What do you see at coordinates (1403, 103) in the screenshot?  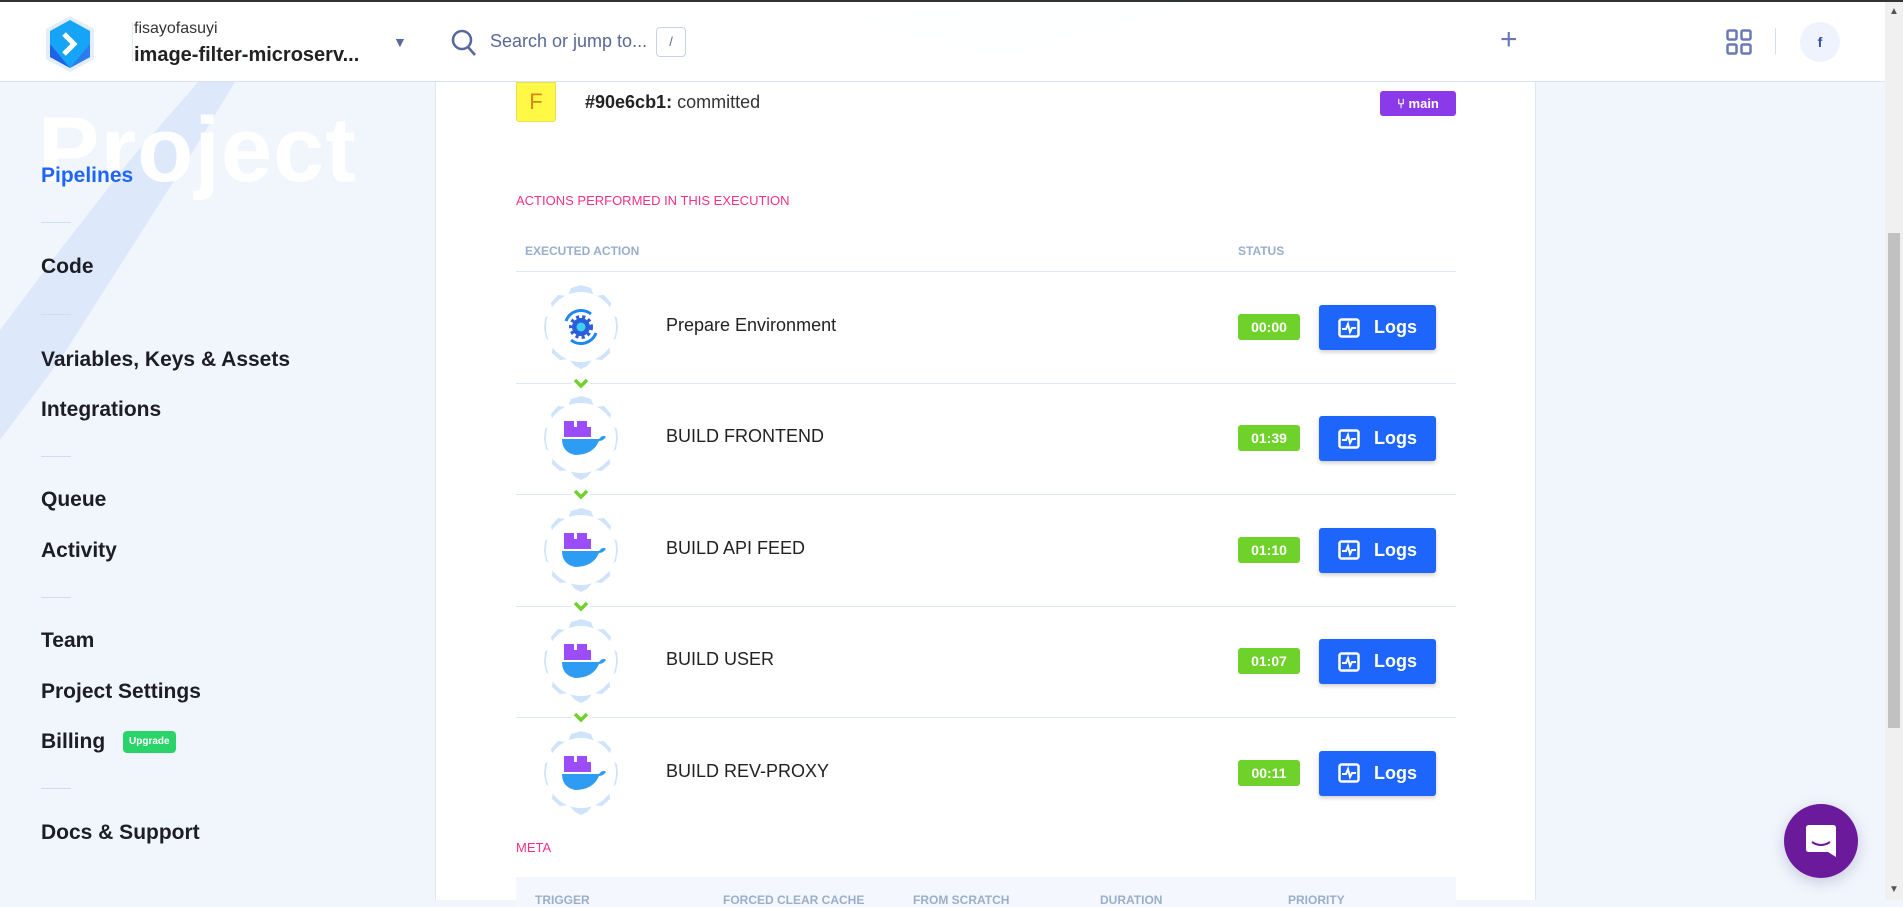 I see `branch-icon: ⑂` at bounding box center [1403, 103].